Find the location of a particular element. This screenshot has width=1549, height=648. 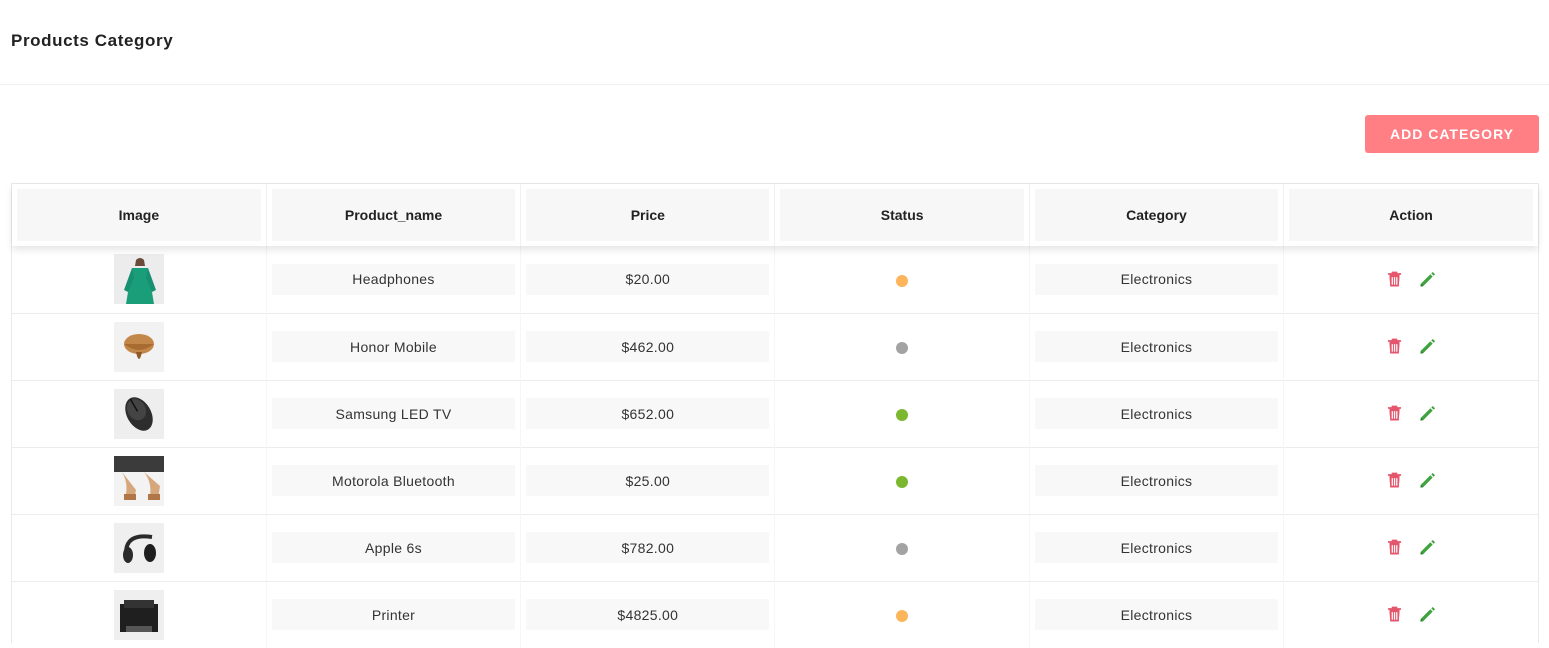

product-price: $782.00 is located at coordinates (648, 547).